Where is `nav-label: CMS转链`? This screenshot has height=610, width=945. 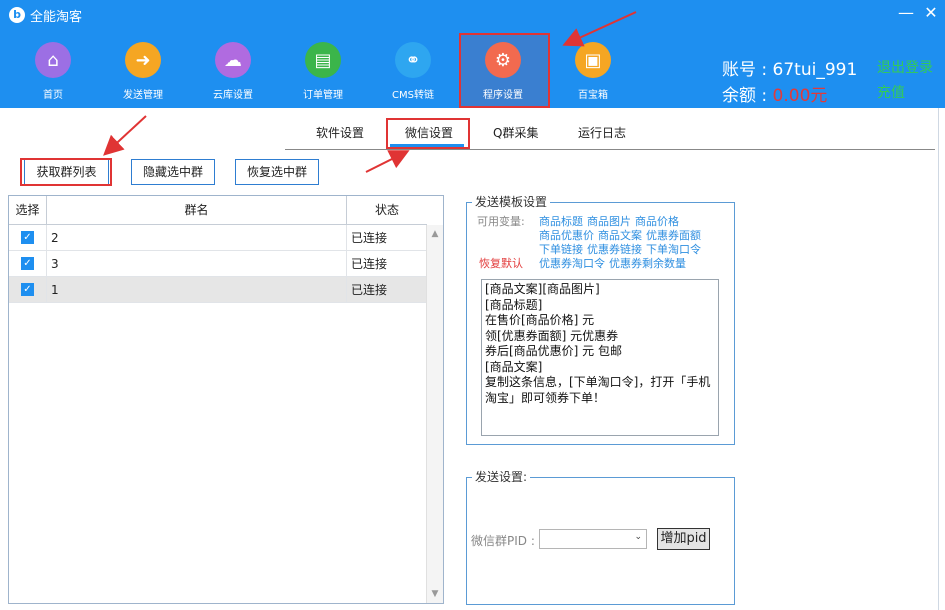
nav-label: CMS转链 is located at coordinates (413, 95).